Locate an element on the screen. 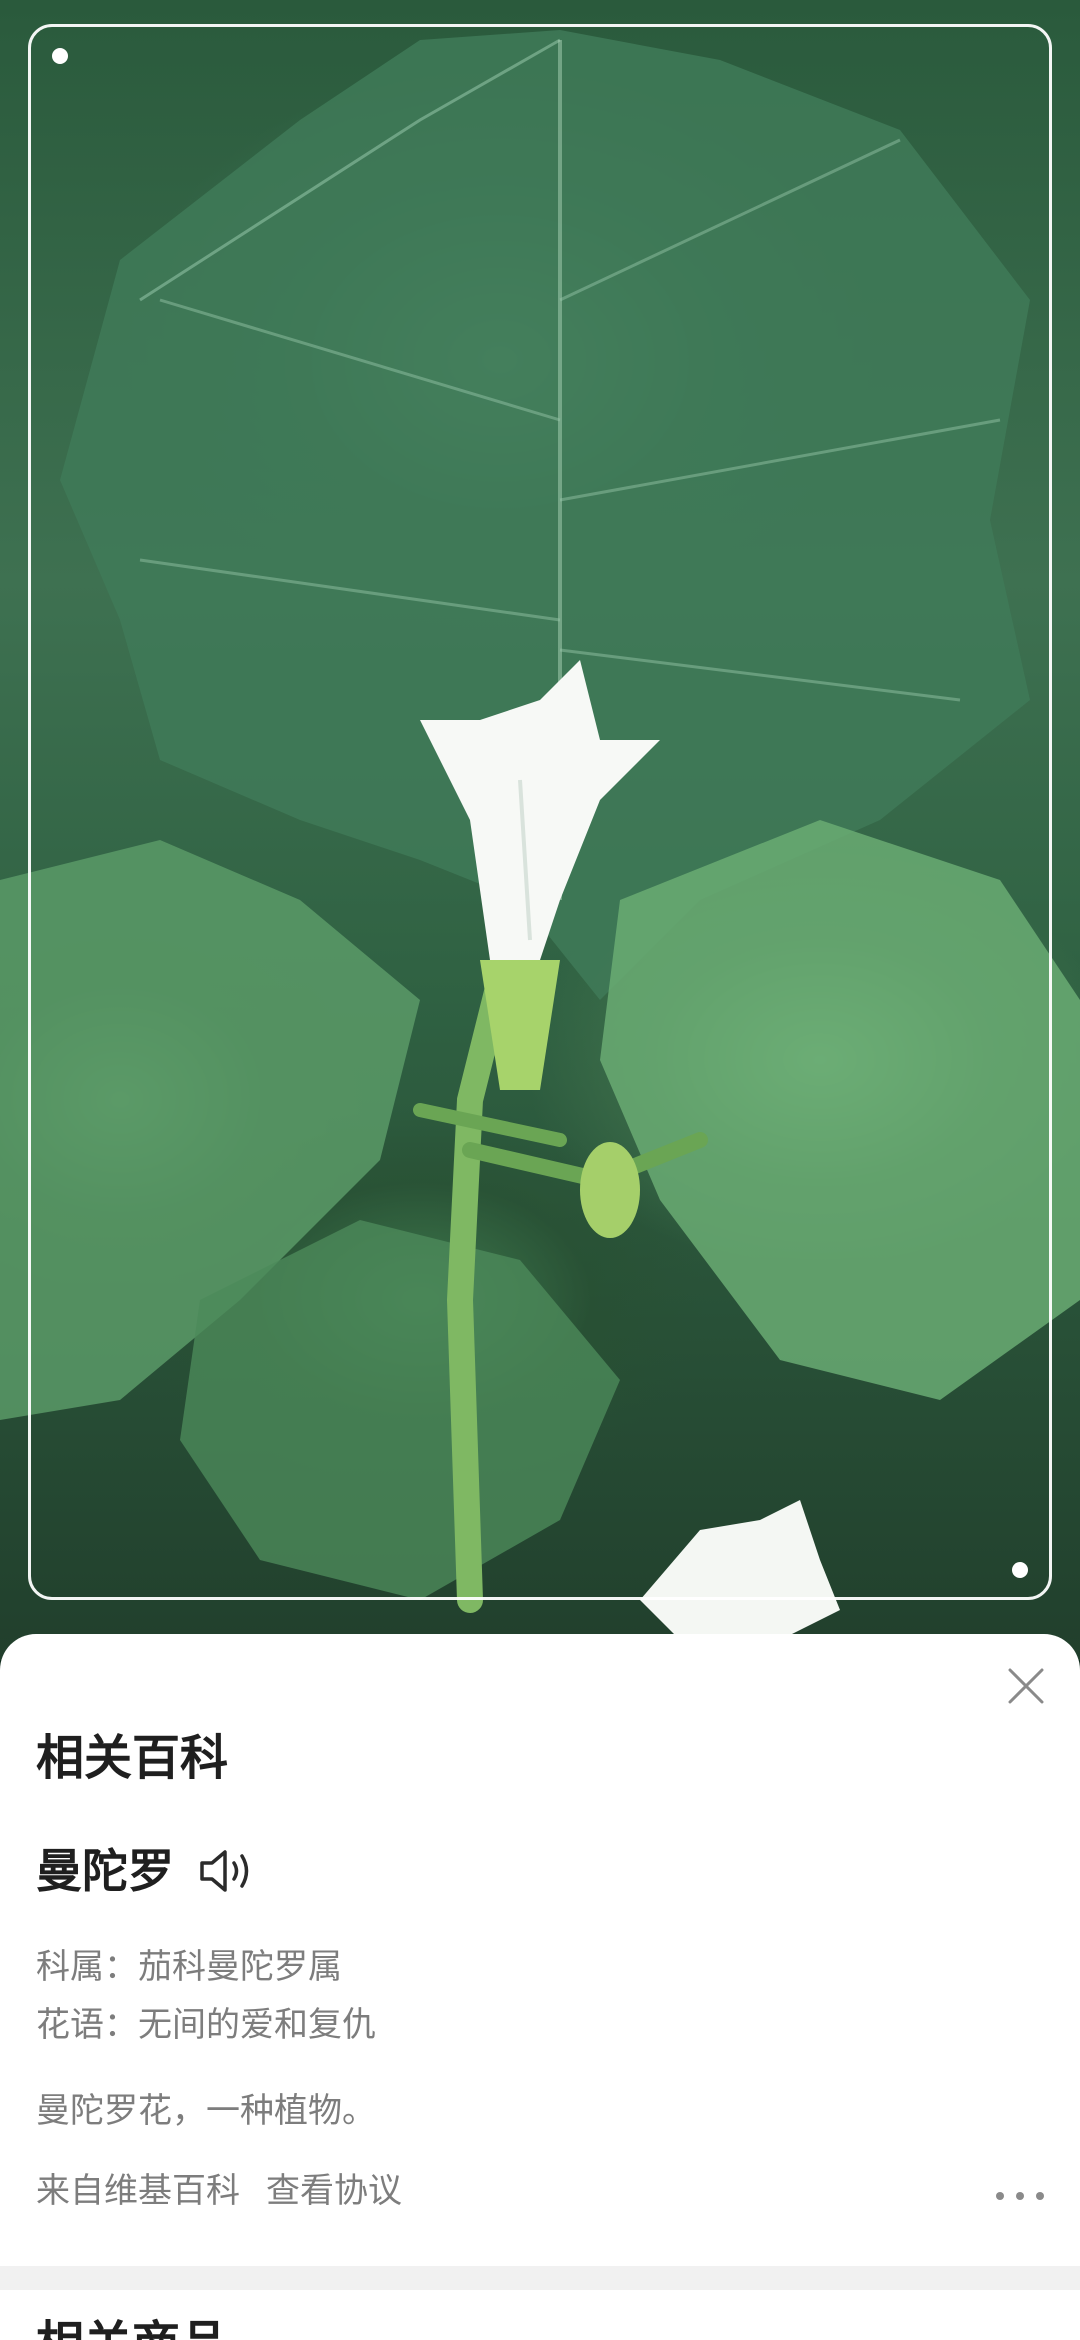 The image size is (1080, 2340). more-options-button is located at coordinates (1020, 2196).